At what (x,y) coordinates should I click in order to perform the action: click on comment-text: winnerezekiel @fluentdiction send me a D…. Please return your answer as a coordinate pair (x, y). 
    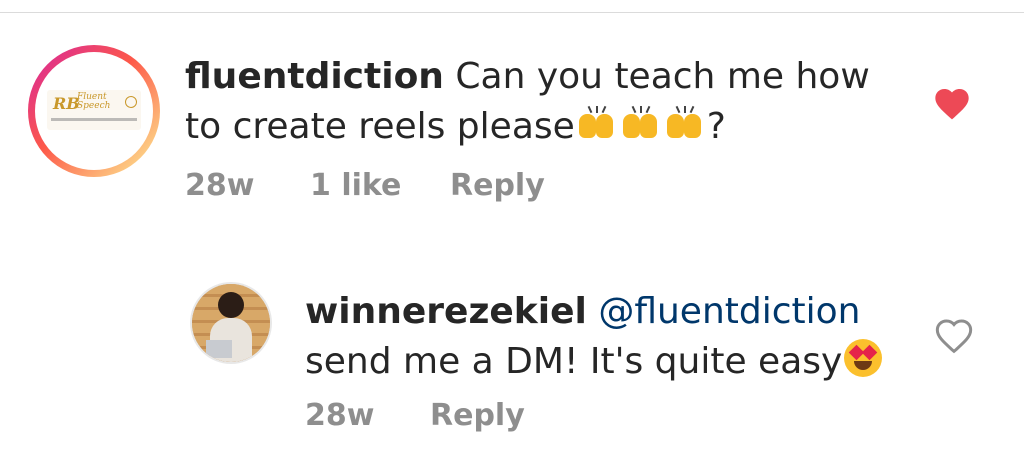
    Looking at the image, I should click on (605, 337).